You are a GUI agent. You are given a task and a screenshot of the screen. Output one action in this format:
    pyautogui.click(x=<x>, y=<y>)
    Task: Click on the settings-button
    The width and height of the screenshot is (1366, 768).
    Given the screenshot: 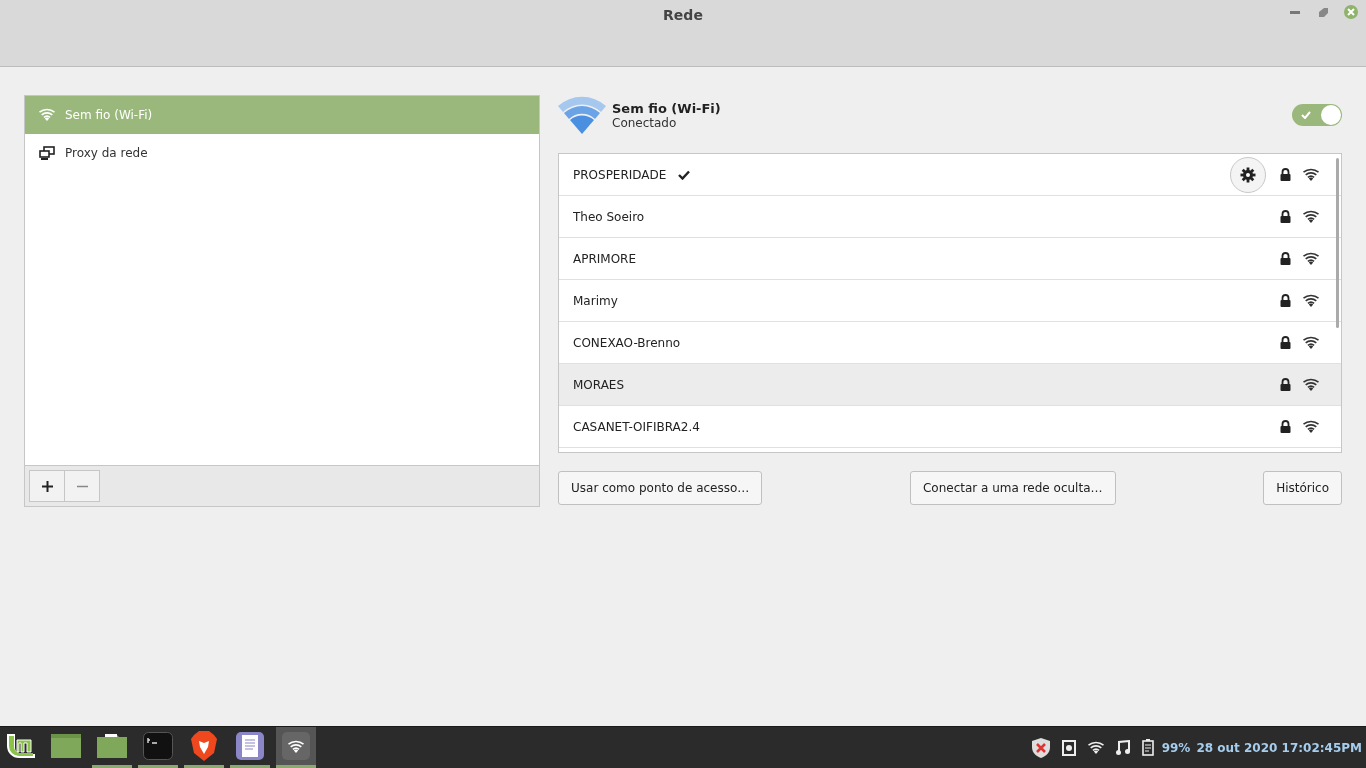 What is the action you would take?
    pyautogui.click(x=1248, y=174)
    